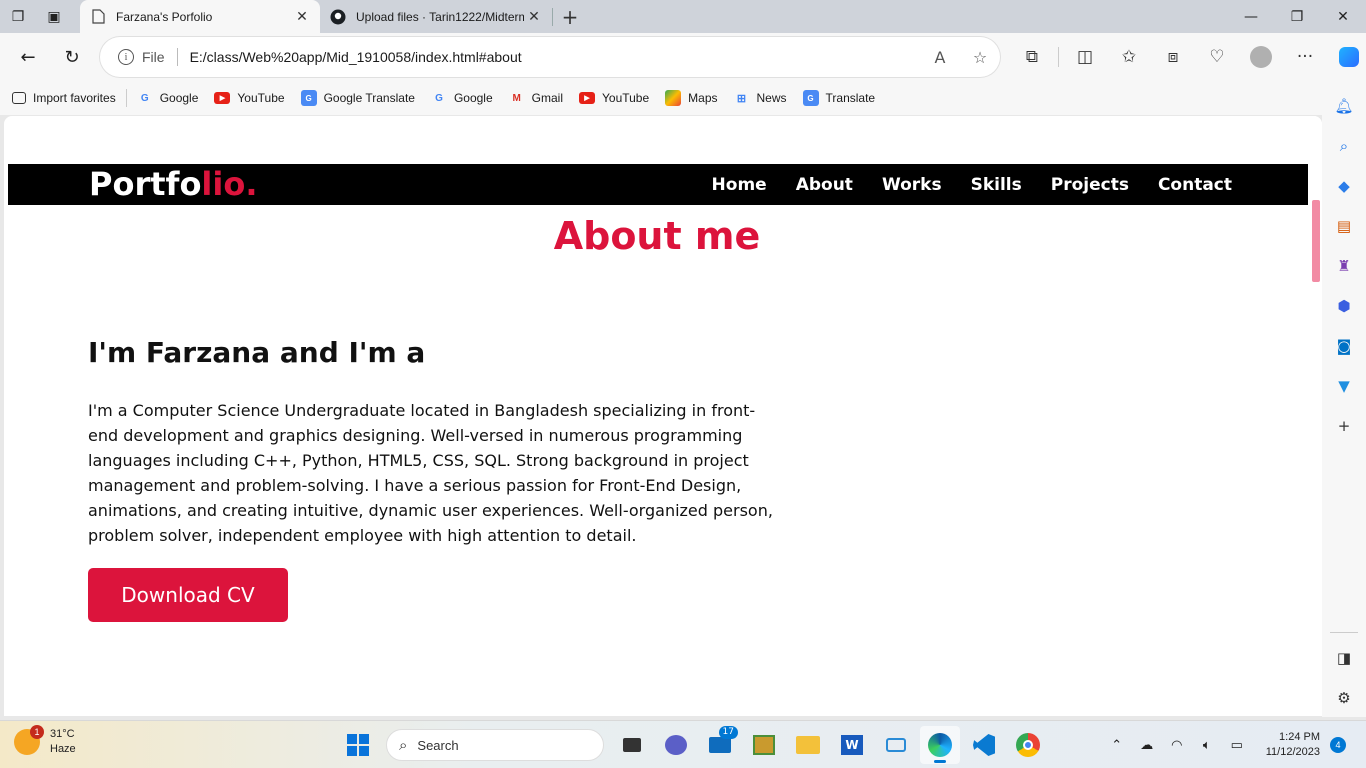 The width and height of the screenshot is (1366, 768). I want to click on favorite-import: Import favorites, so click(64, 98).